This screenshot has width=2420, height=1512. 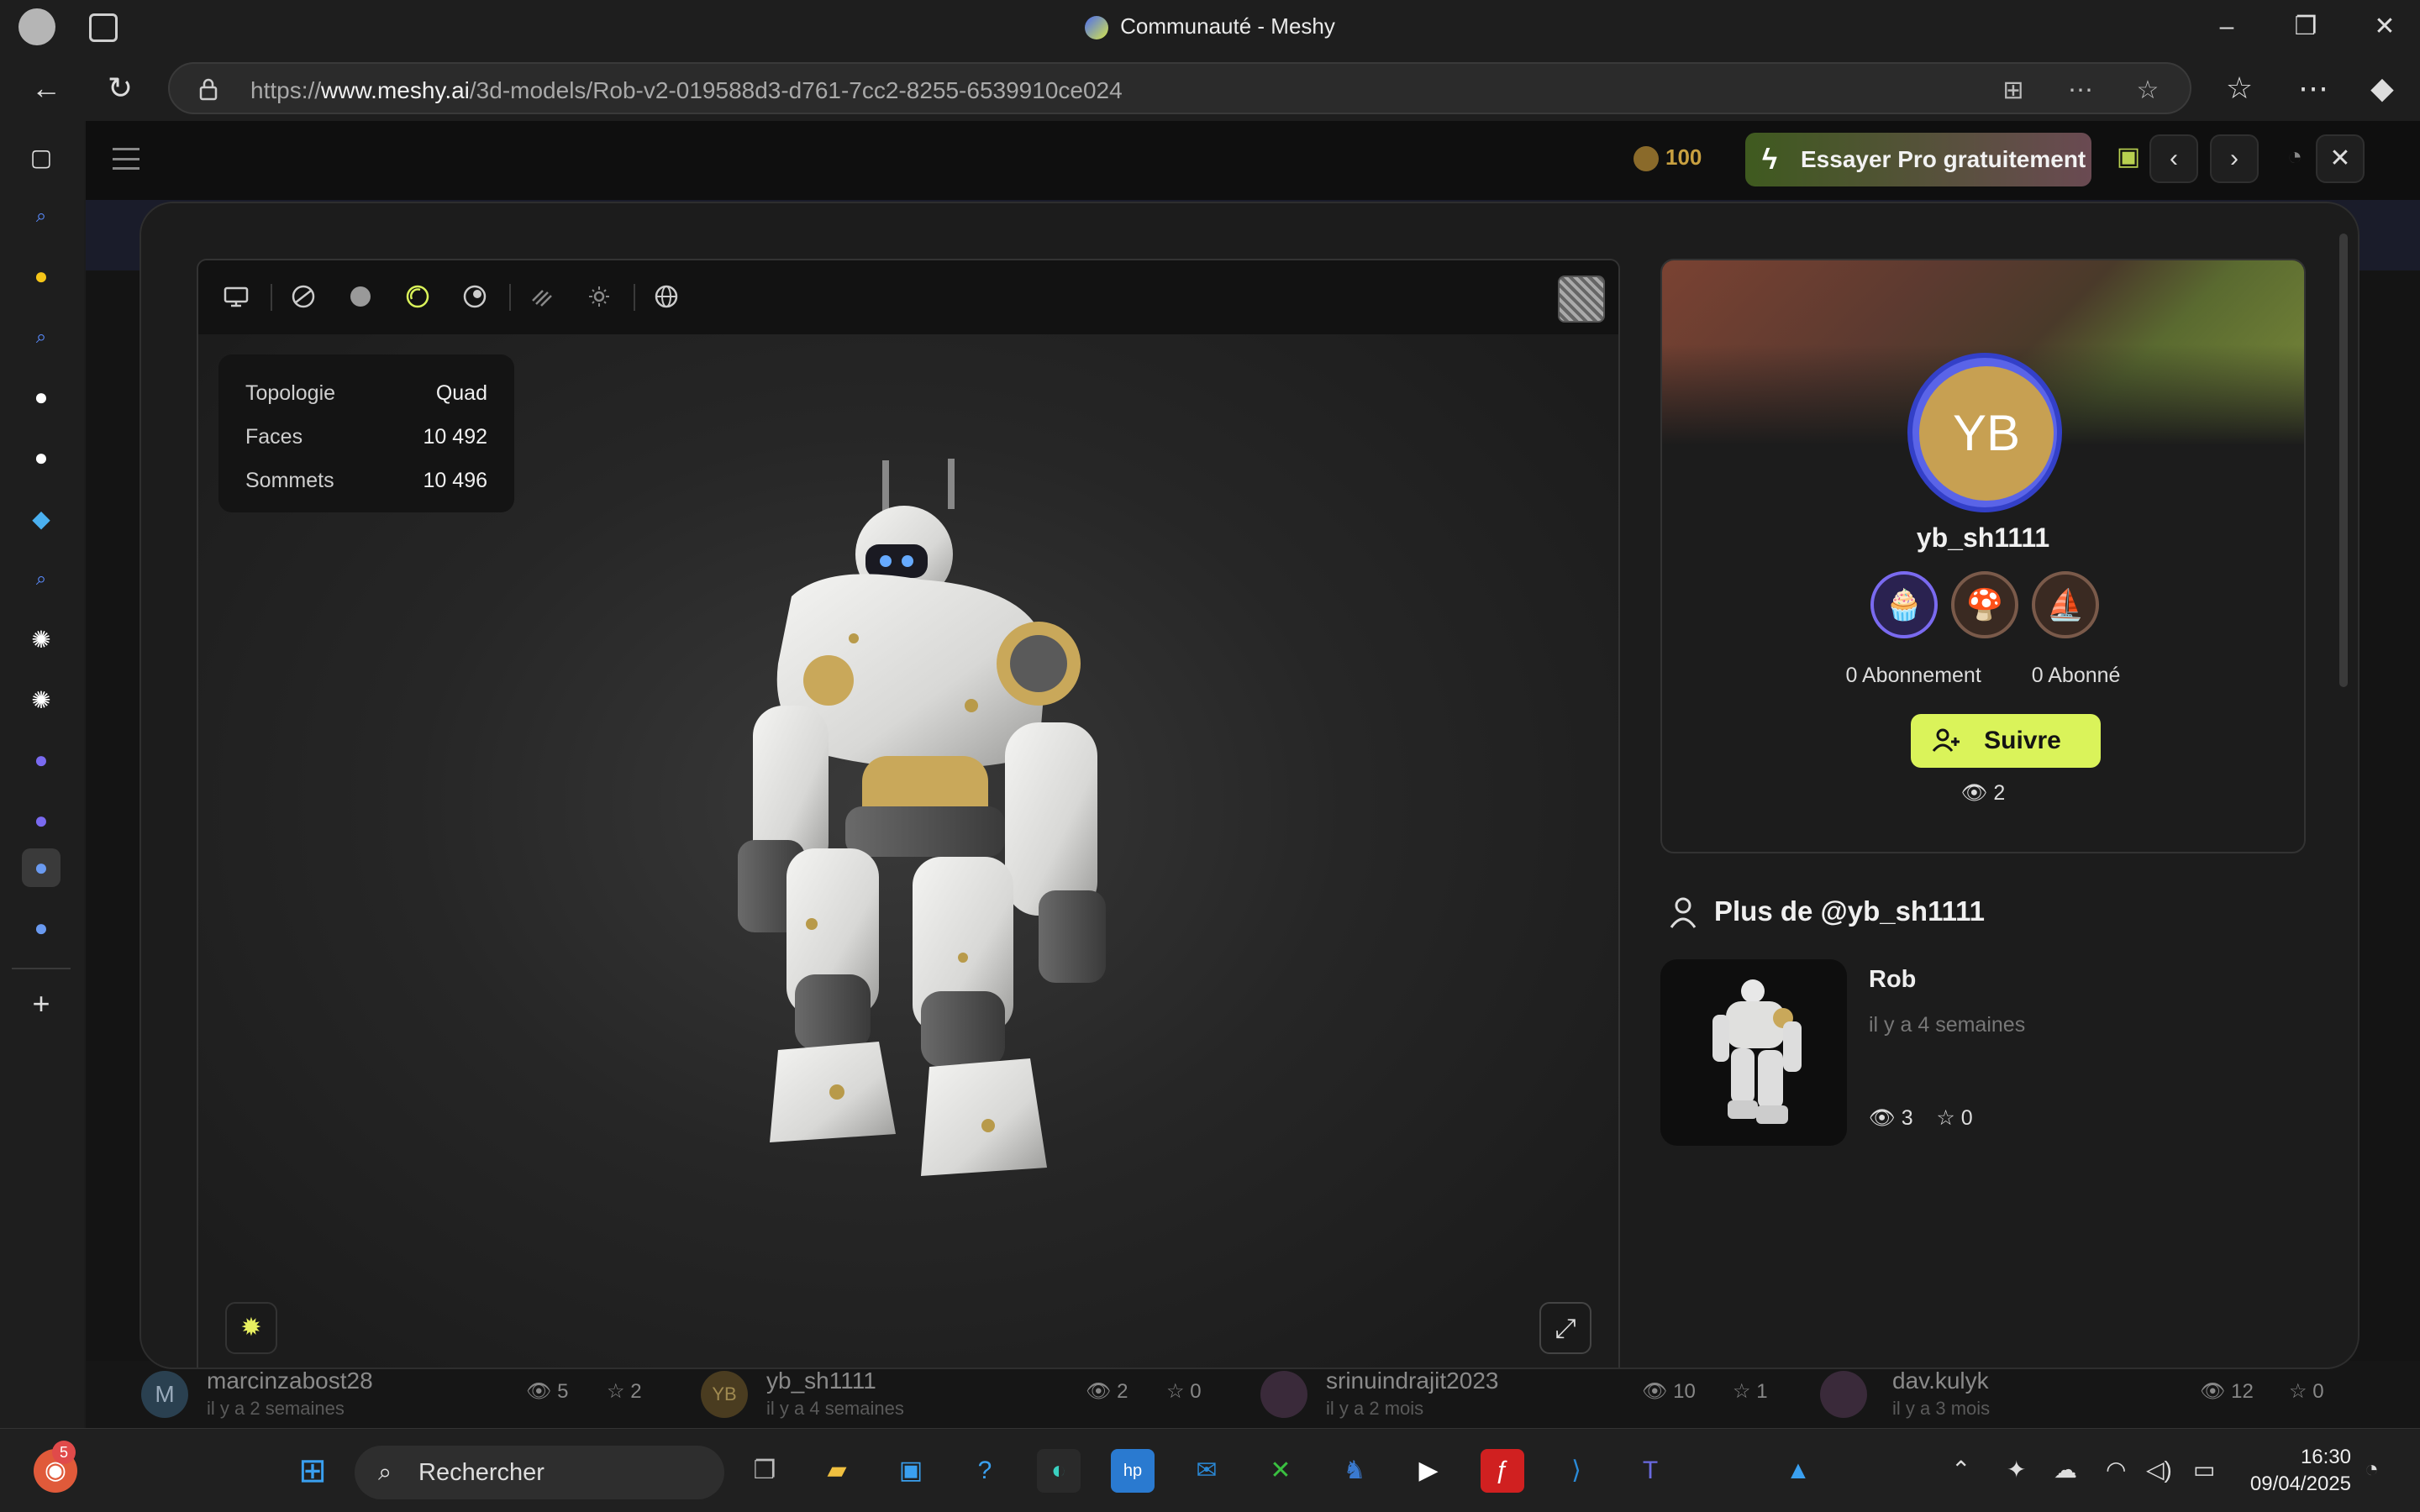 What do you see at coordinates (1582, 299) in the screenshot?
I see `texture-thumbnail` at bounding box center [1582, 299].